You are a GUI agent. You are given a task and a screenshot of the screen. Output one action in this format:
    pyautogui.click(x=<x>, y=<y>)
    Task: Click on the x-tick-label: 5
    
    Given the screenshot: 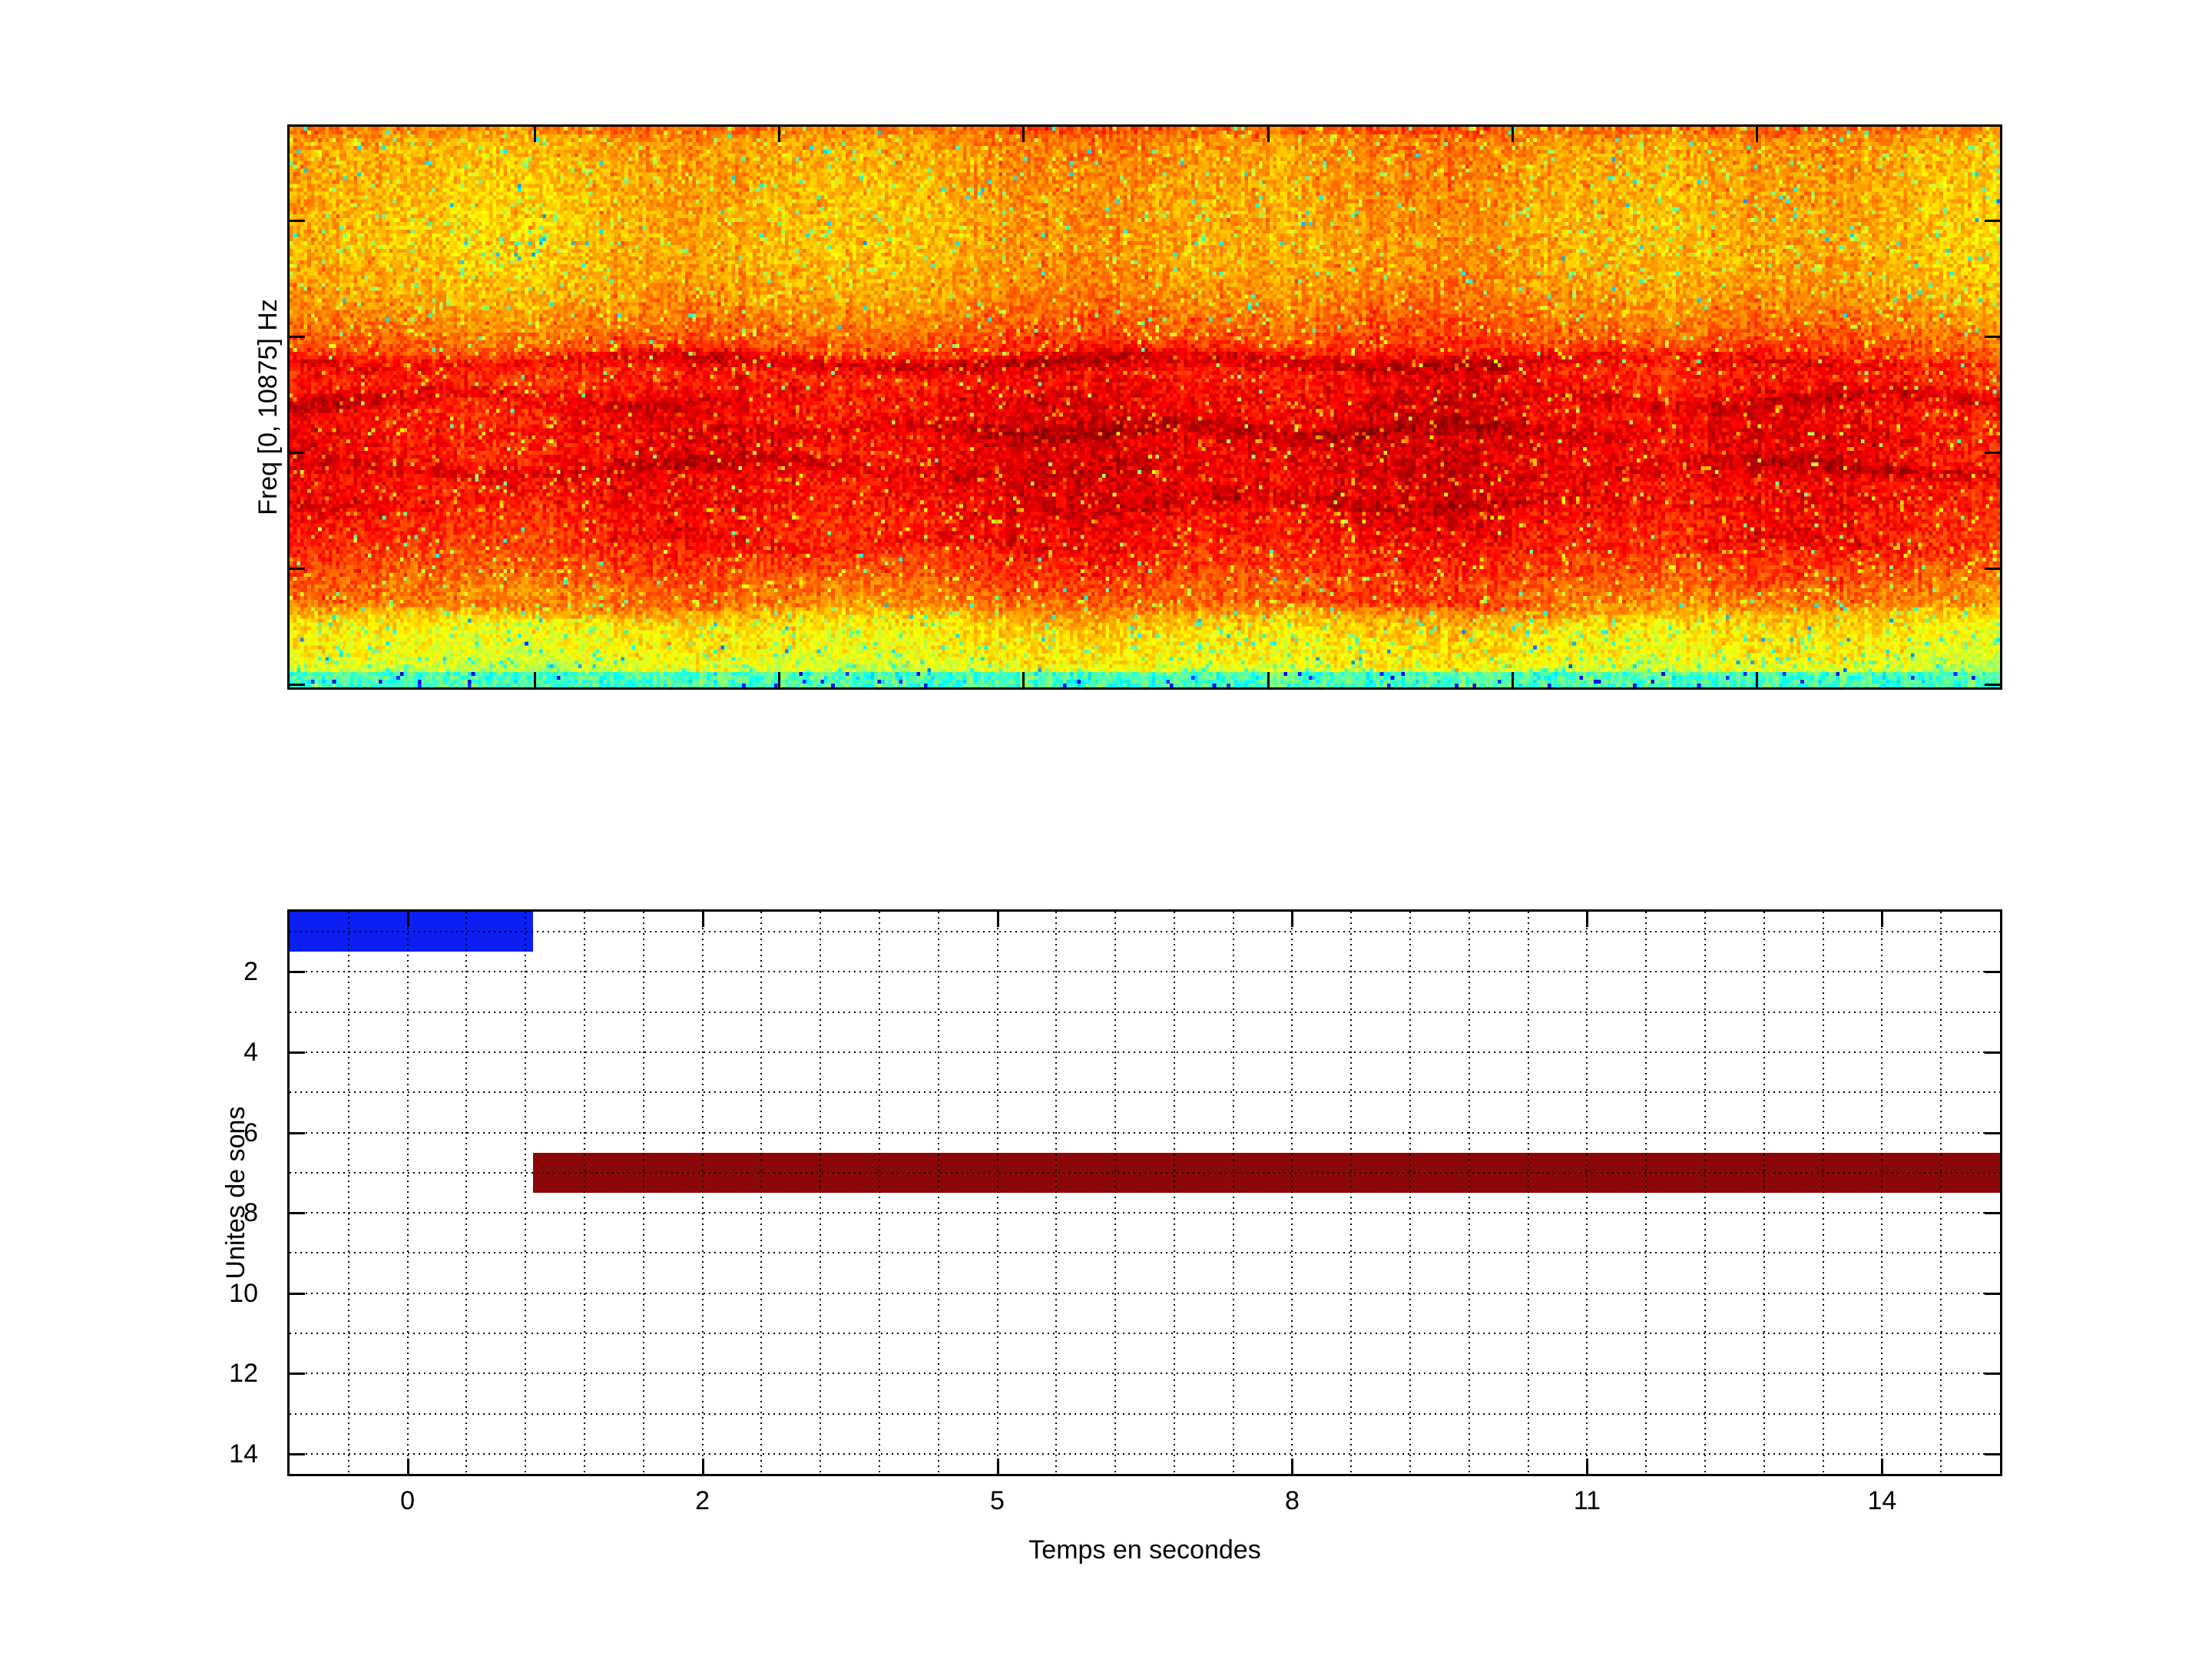 What is the action you would take?
    pyautogui.click(x=998, y=1500)
    